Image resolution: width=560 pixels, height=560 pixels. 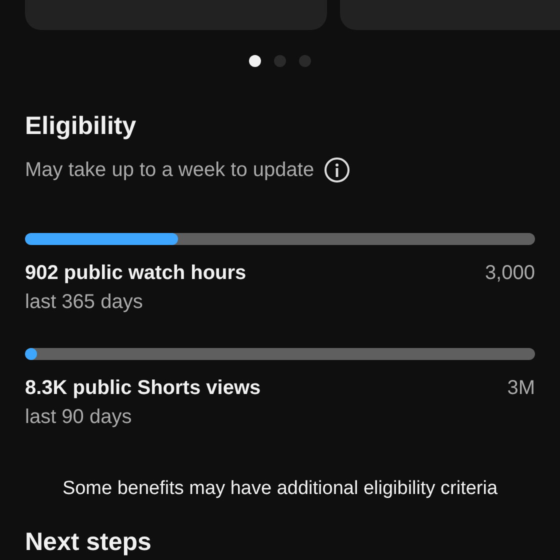 What do you see at coordinates (88, 542) in the screenshot?
I see `section-title: Next steps` at bounding box center [88, 542].